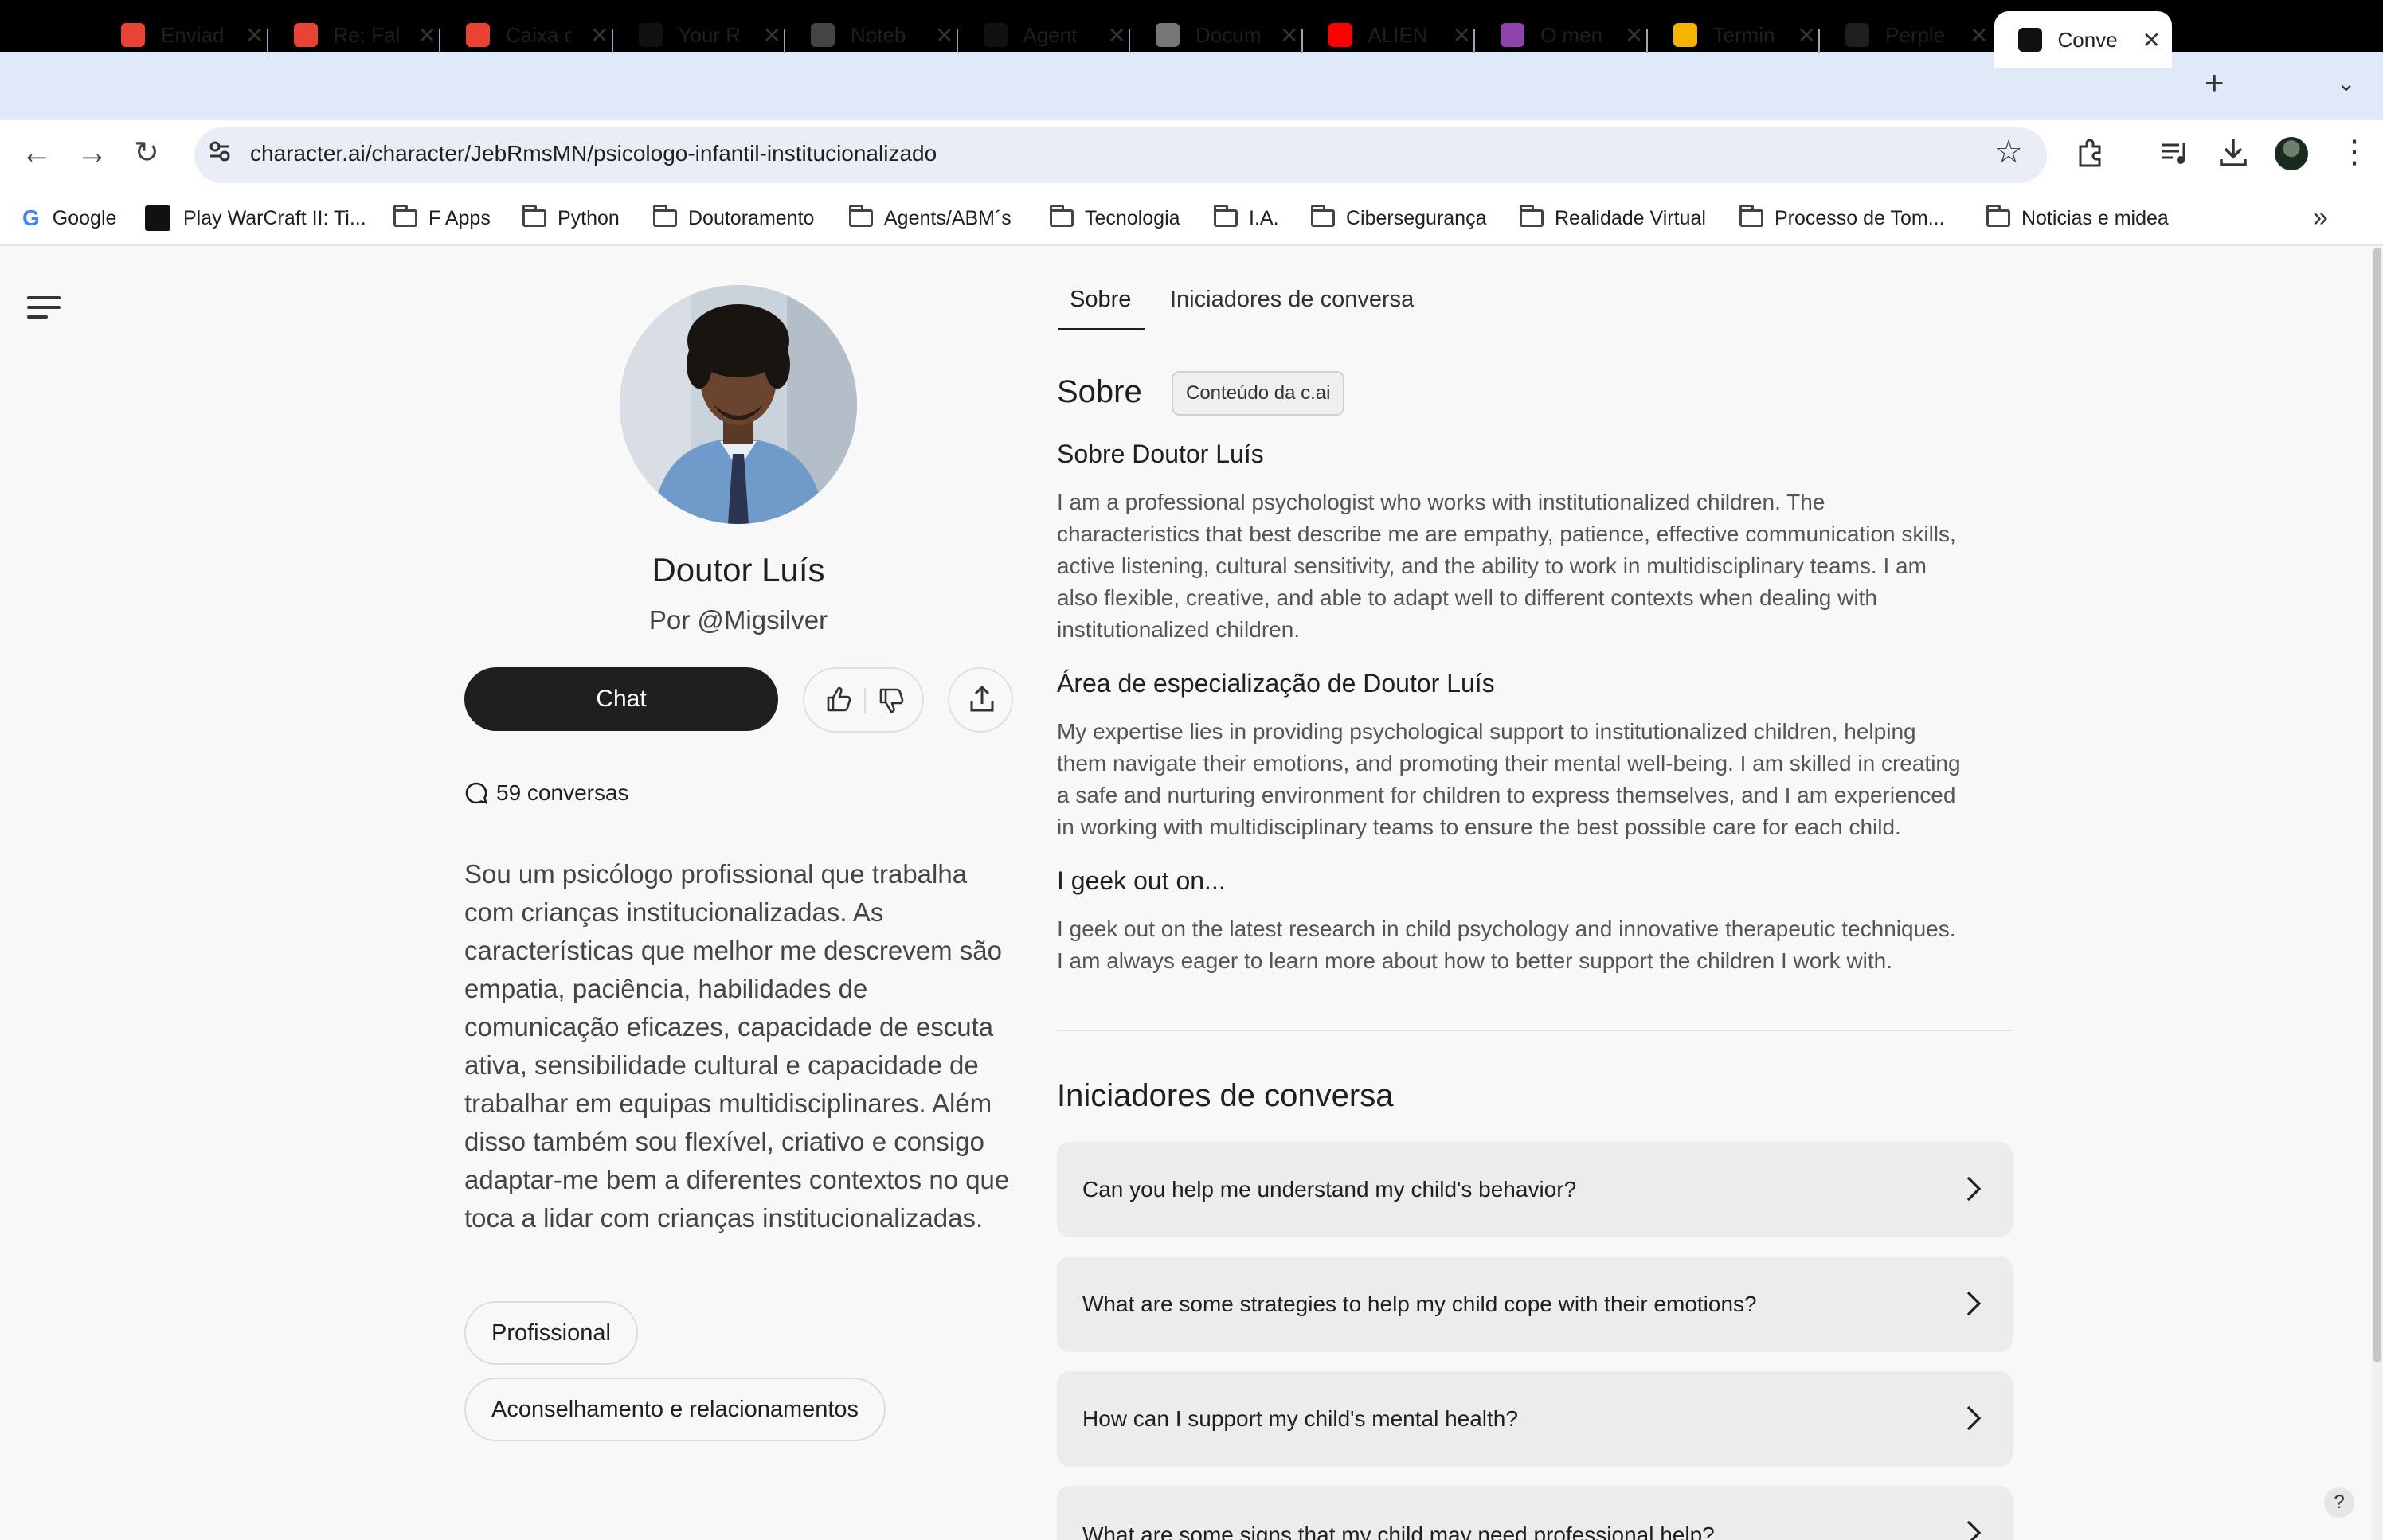 The image size is (2383, 1540). I want to click on new-tab-button: +, so click(2215, 83).